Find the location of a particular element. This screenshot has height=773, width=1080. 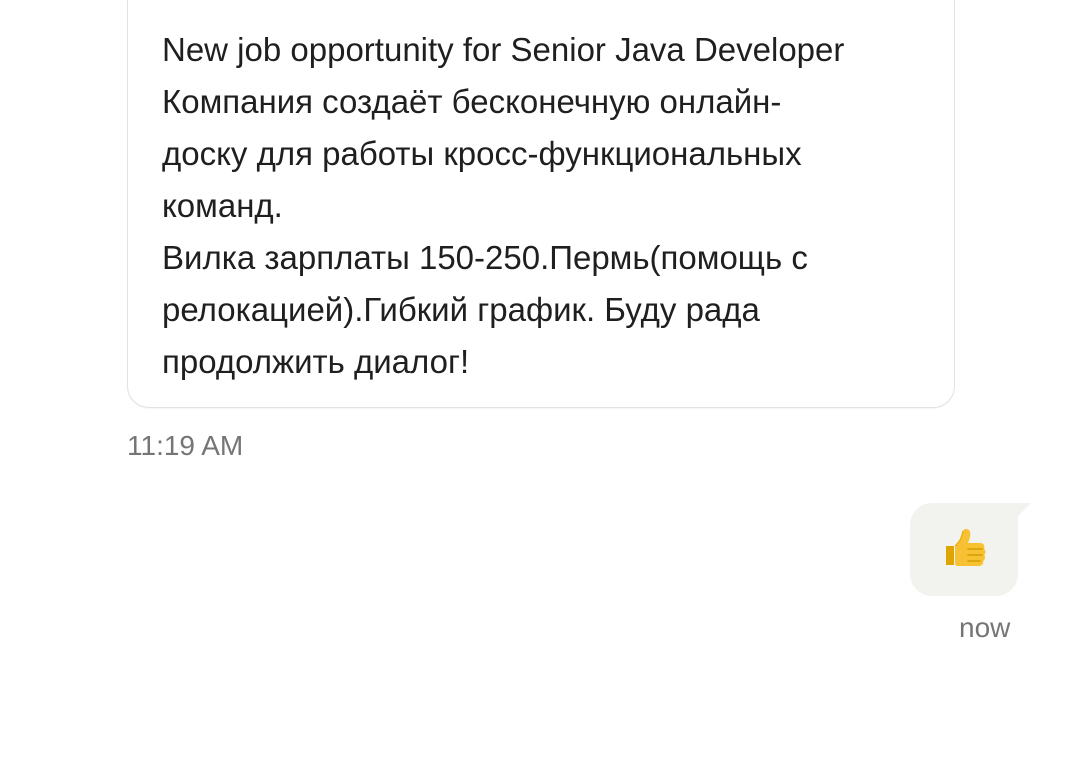

outgoing-message-timestamp: now is located at coordinates (985, 627).